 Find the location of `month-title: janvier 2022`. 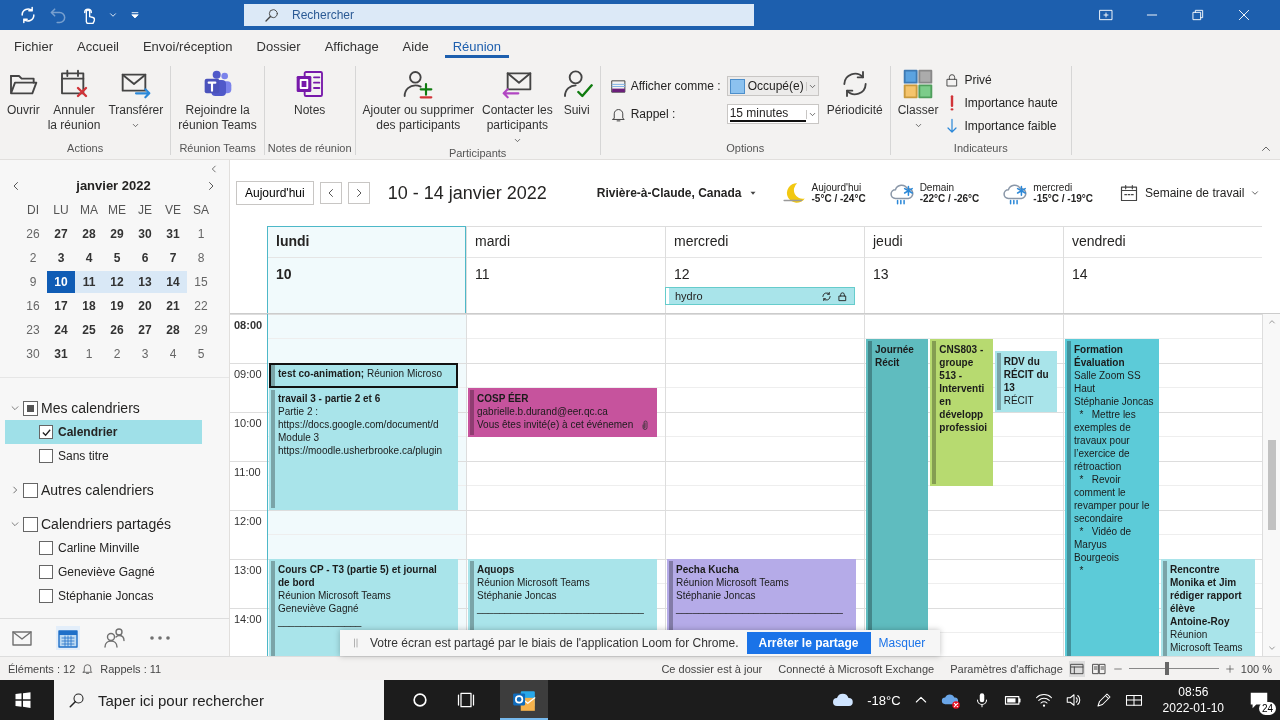

month-title: janvier 2022 is located at coordinates (113, 185).